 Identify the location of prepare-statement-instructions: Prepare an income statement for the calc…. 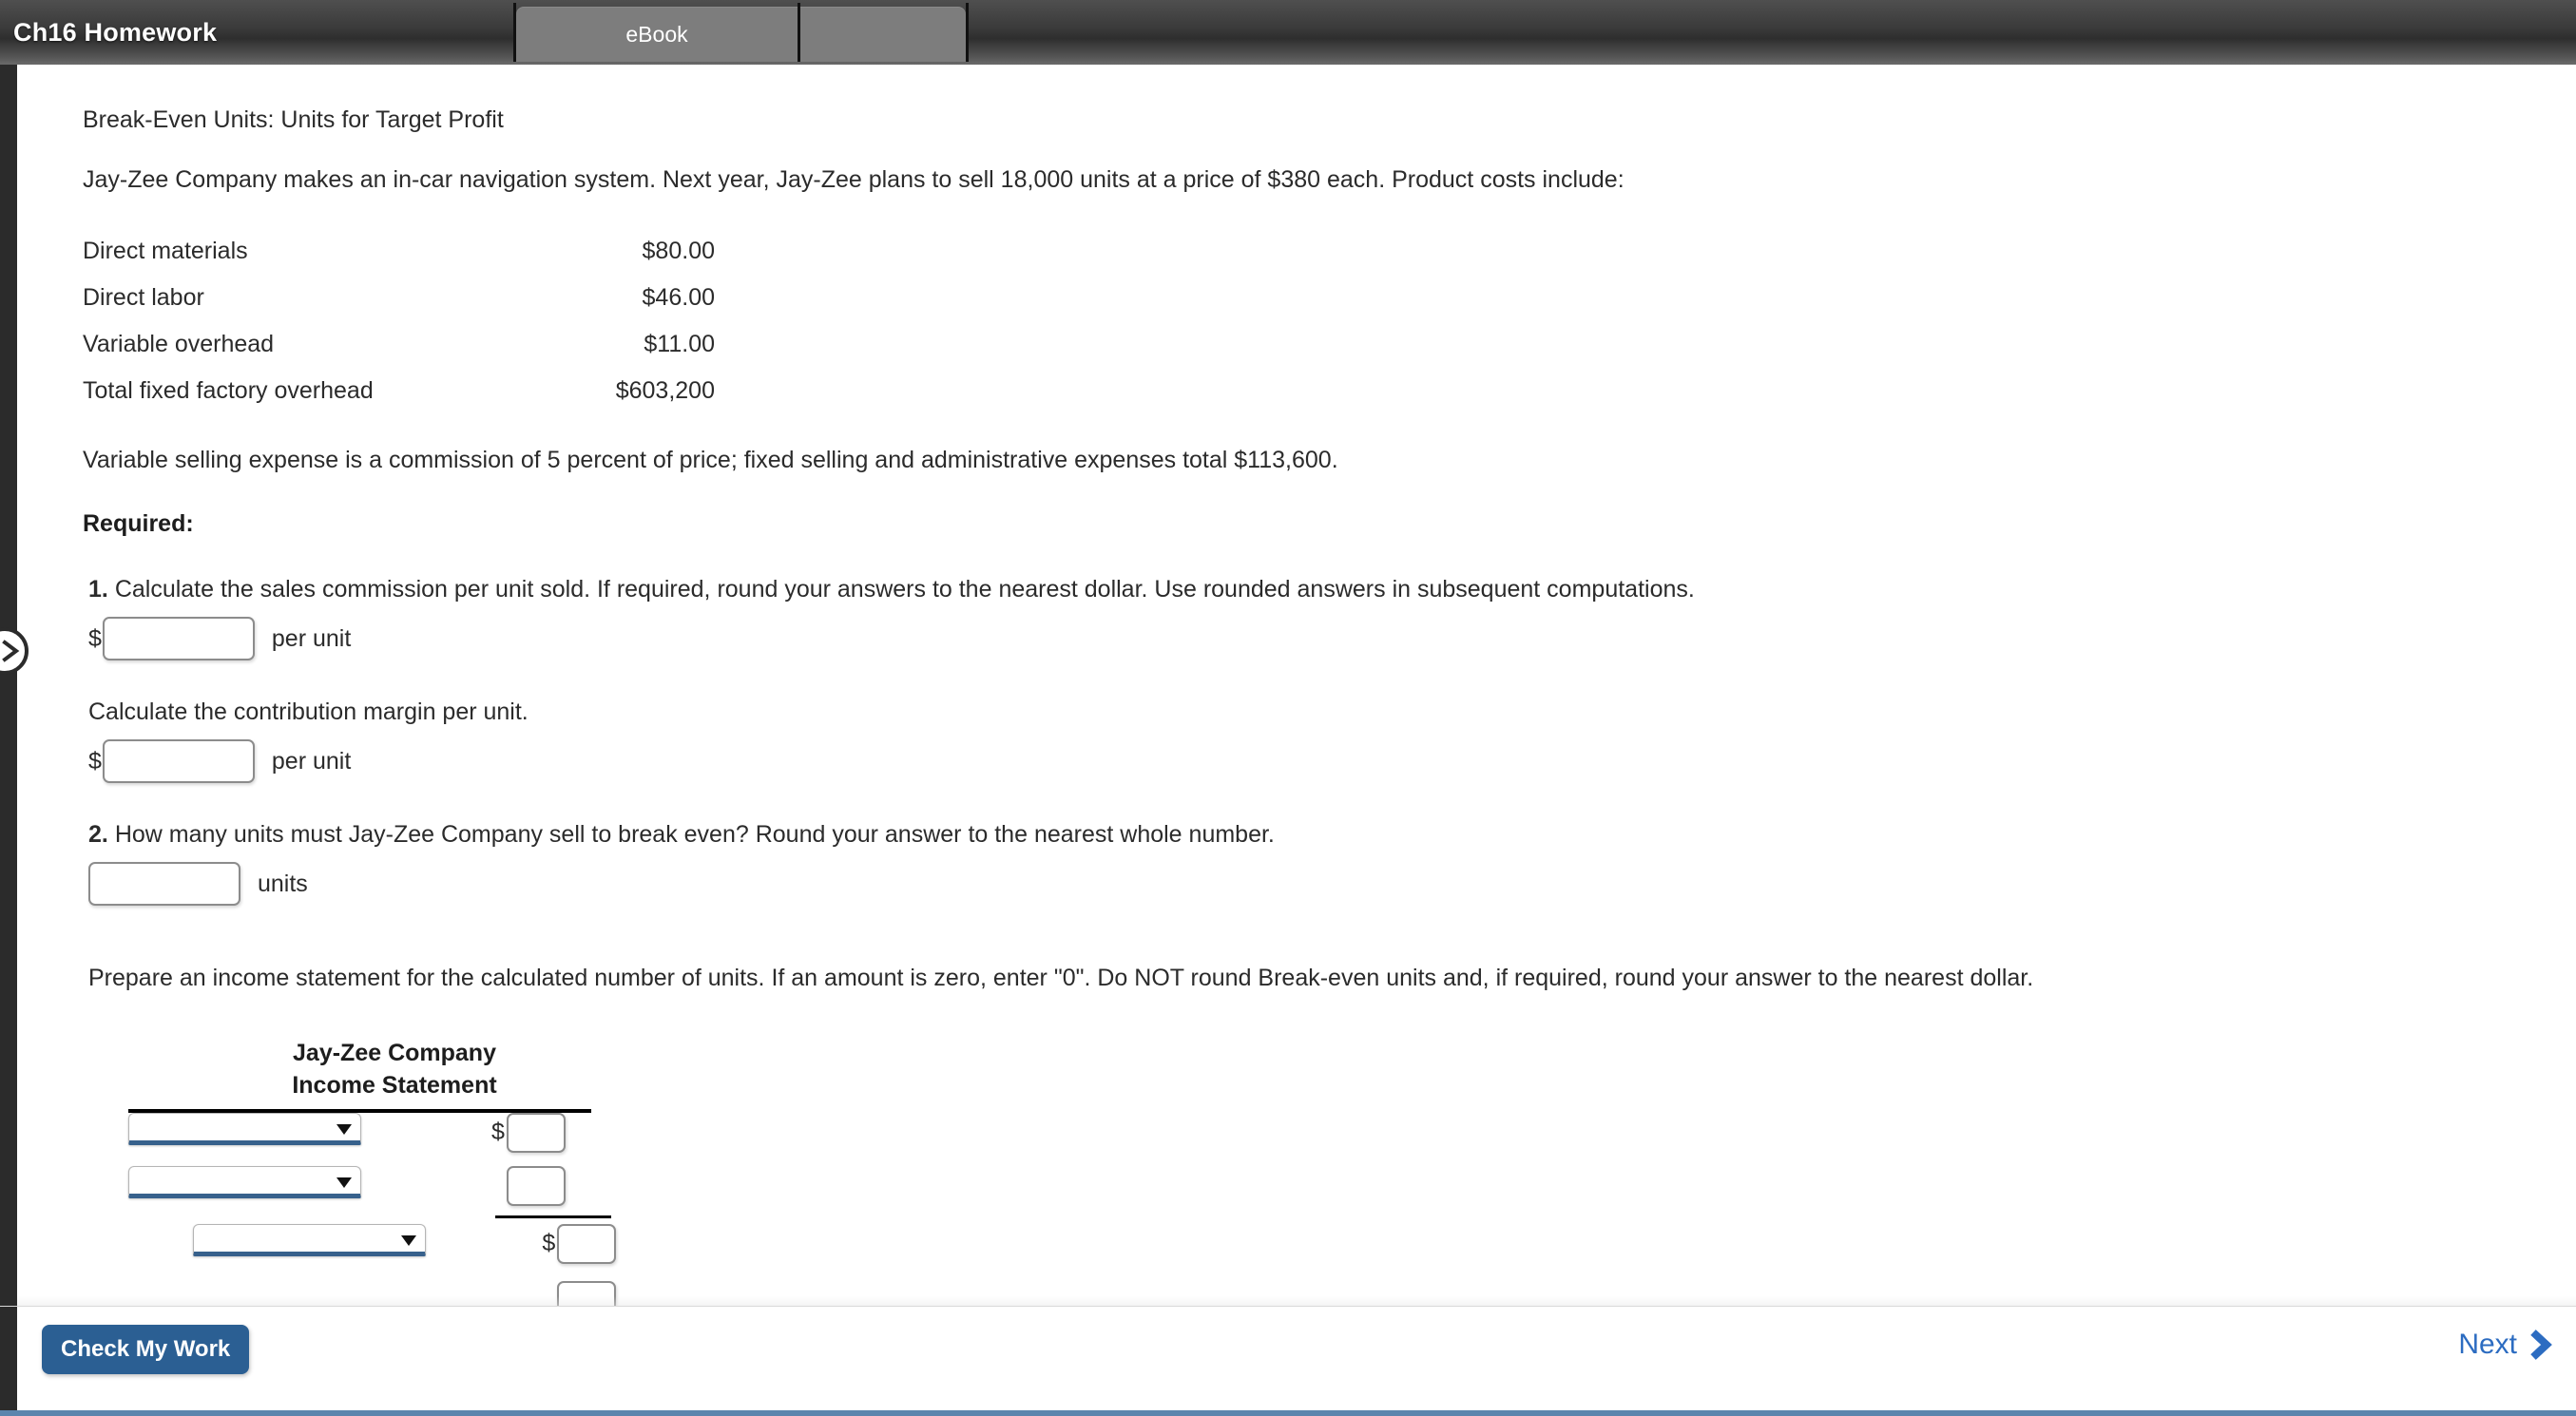
(1061, 978).